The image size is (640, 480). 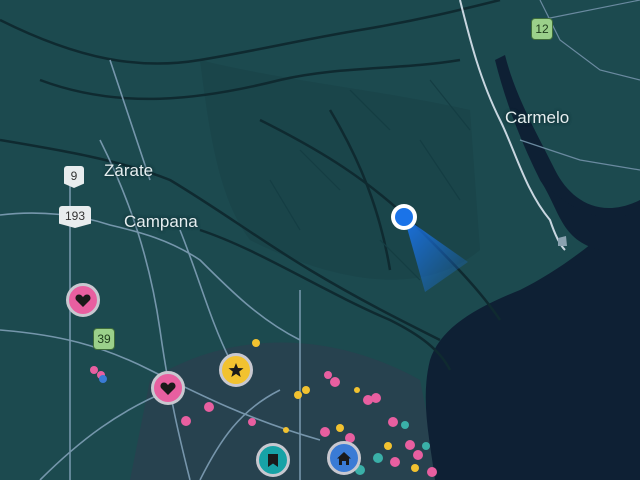 What do you see at coordinates (537, 118) in the screenshot?
I see `city-label-carmelo: Carmelo` at bounding box center [537, 118].